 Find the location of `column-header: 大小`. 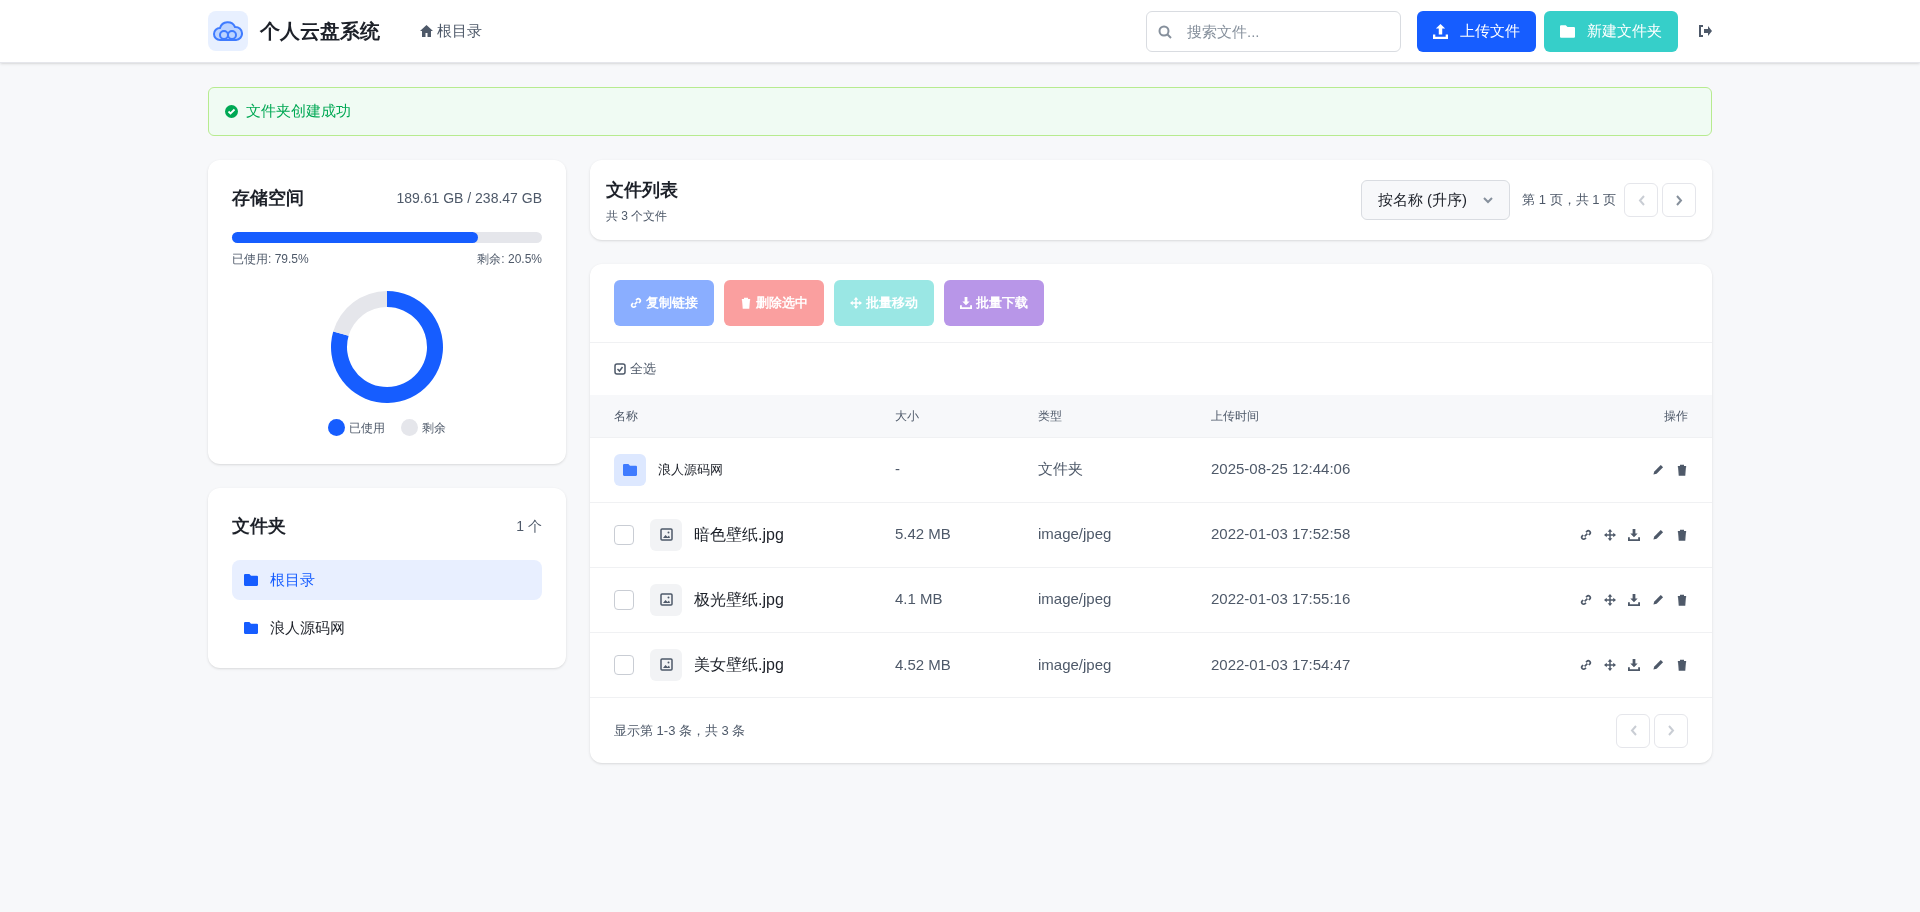

column-header: 大小 is located at coordinates (966, 416).